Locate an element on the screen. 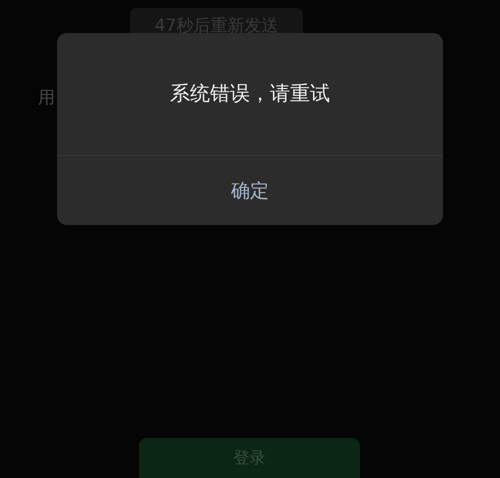  confirm-button: 确定 is located at coordinates (250, 190).